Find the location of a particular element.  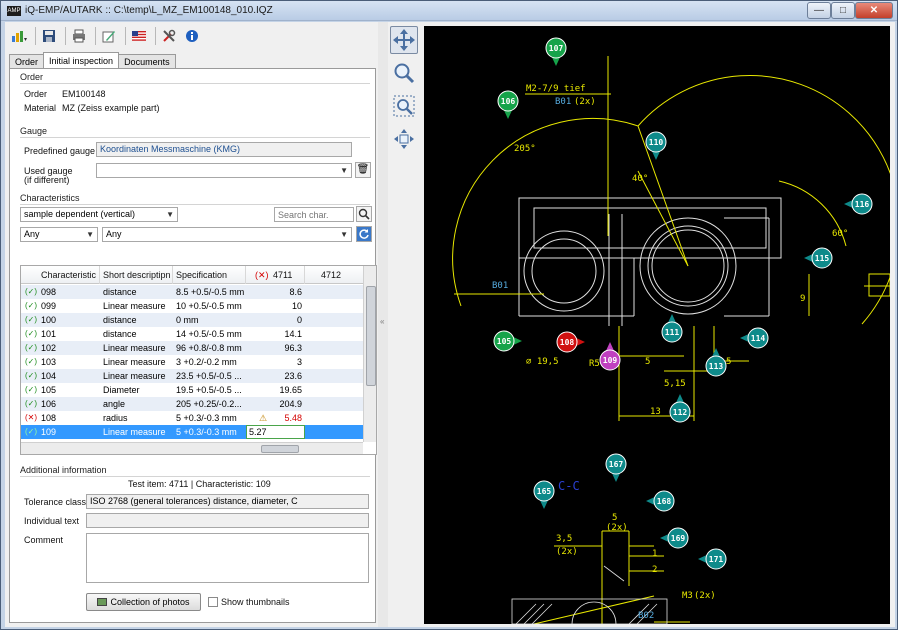

tab-order: Order is located at coordinates (27, 61).